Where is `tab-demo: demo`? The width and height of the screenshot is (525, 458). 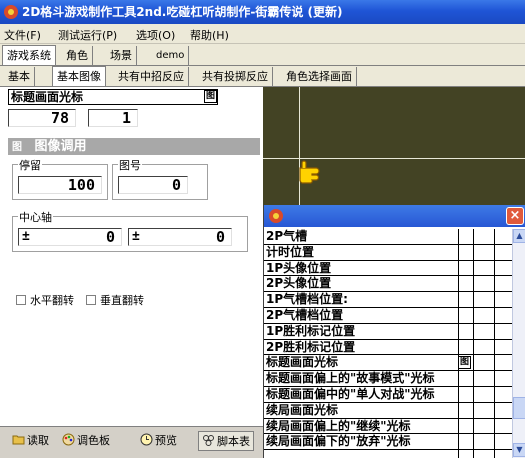
tab-demo: demo is located at coordinates (171, 56).